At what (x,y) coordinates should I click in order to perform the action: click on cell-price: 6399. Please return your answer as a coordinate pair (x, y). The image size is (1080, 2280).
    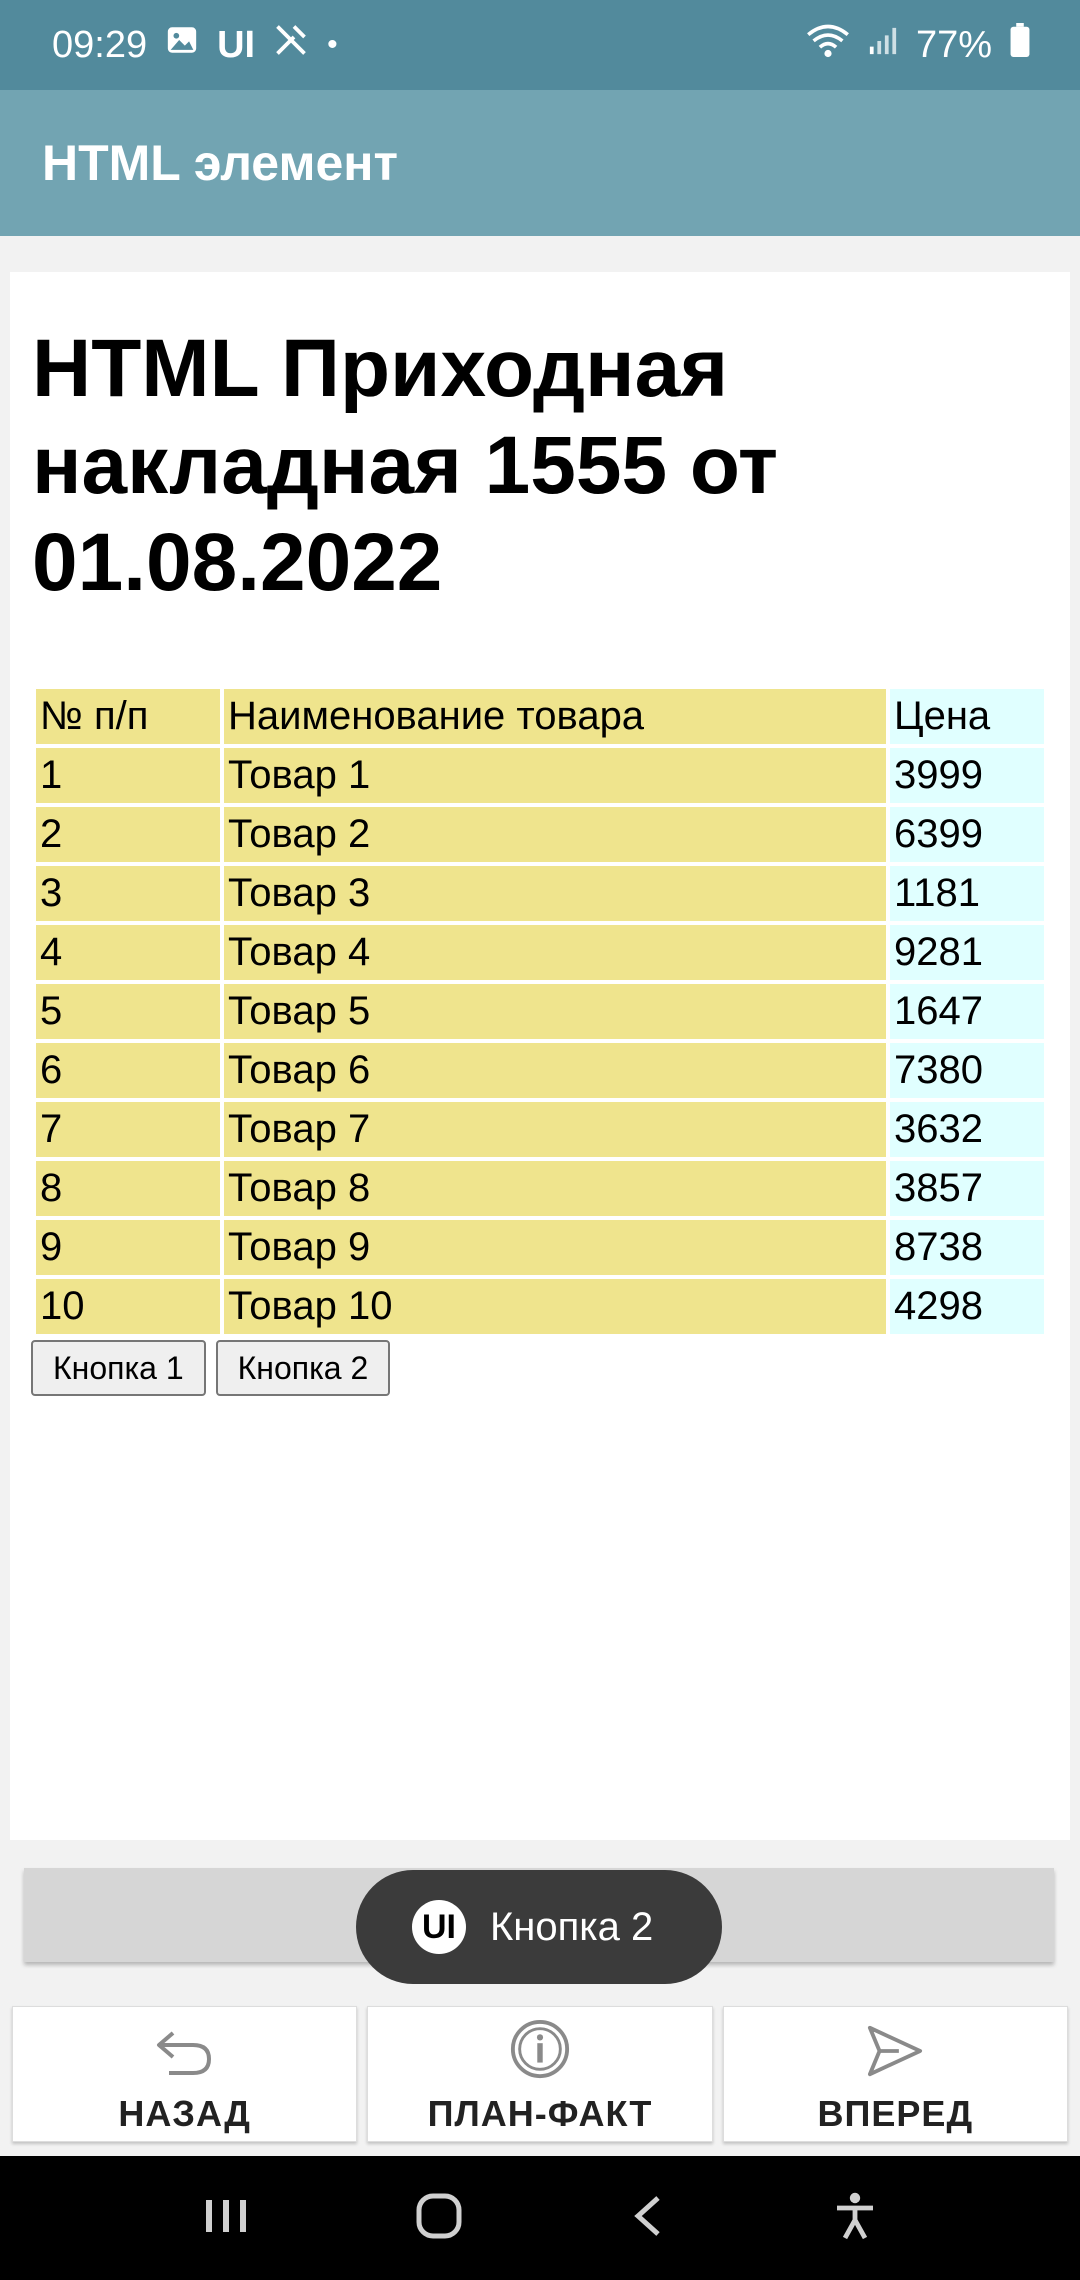
    Looking at the image, I should click on (967, 834).